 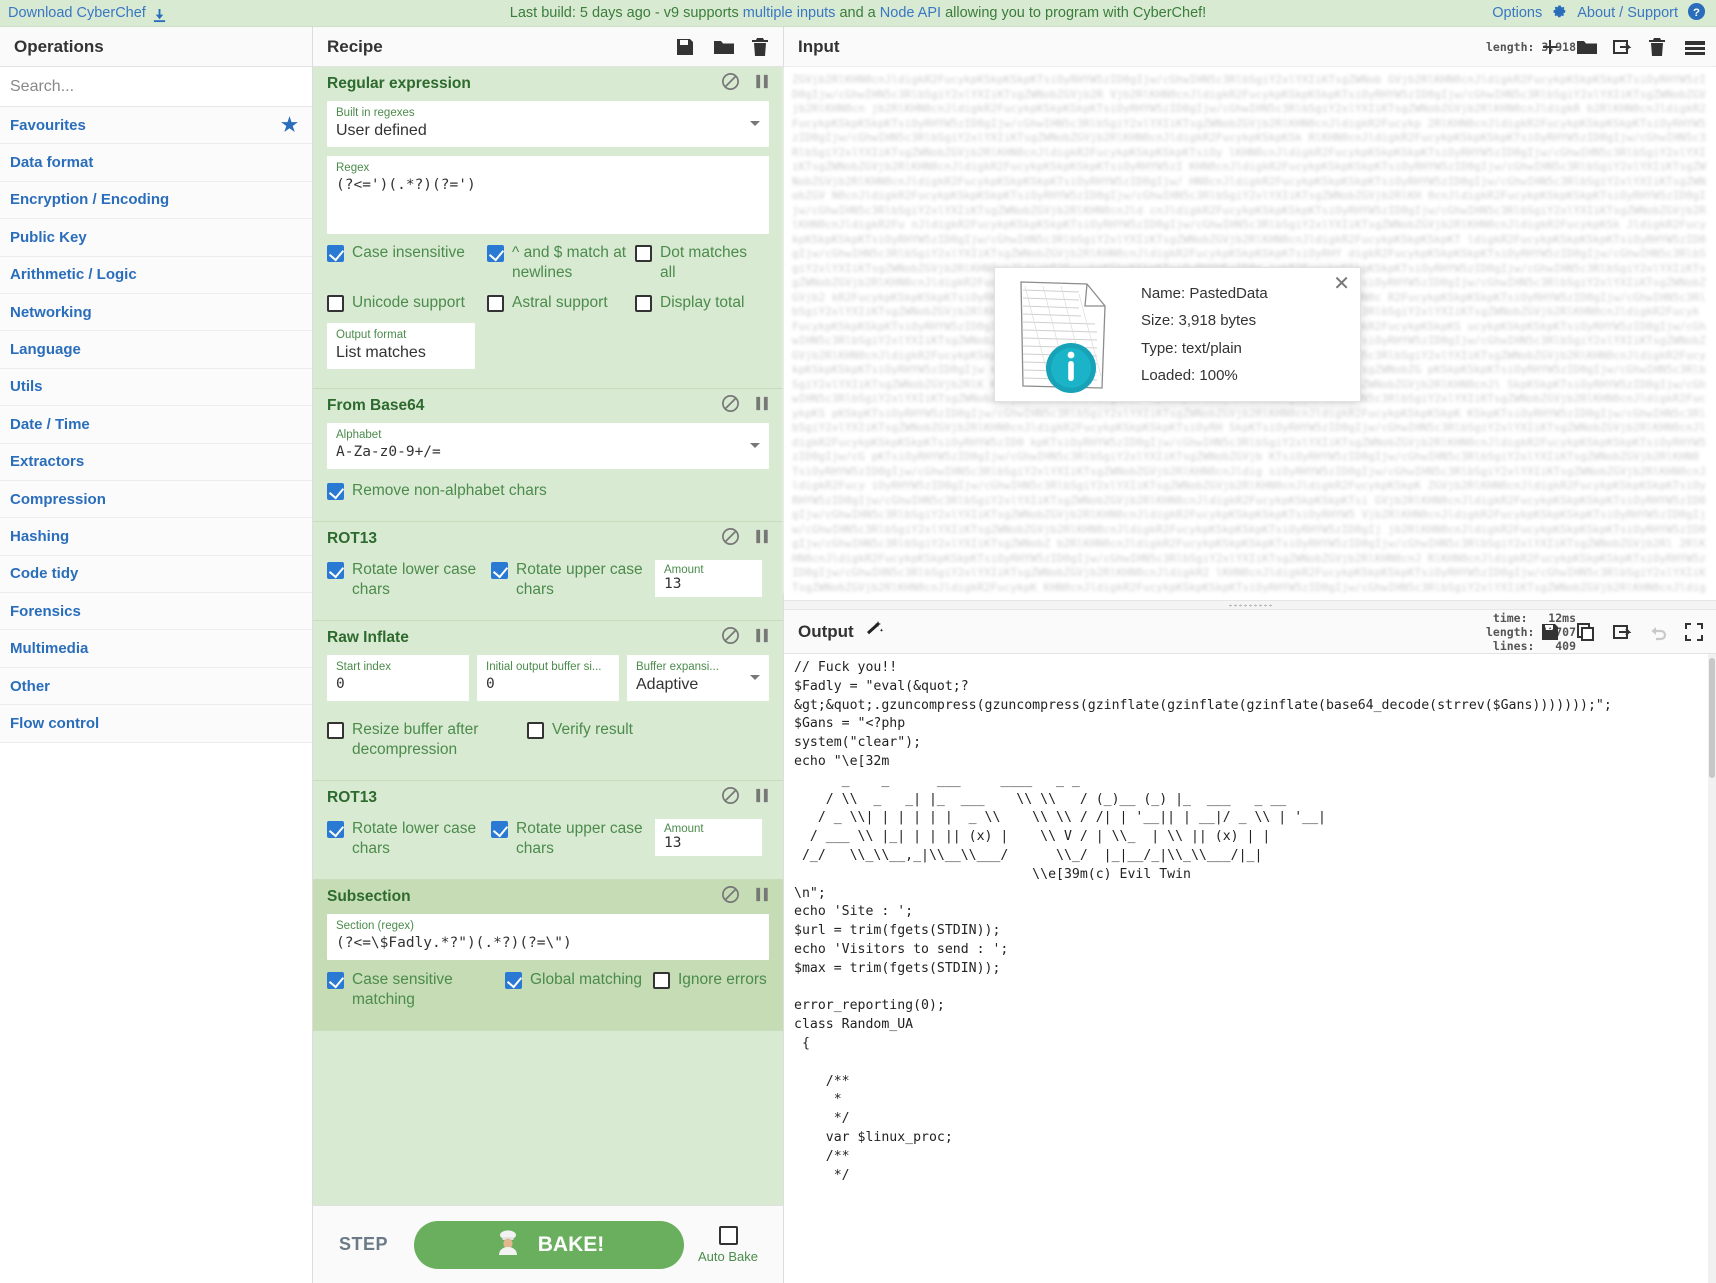 What do you see at coordinates (156, 200) in the screenshot?
I see `operations-category-encryption-encoding: Encryption / Encoding` at bounding box center [156, 200].